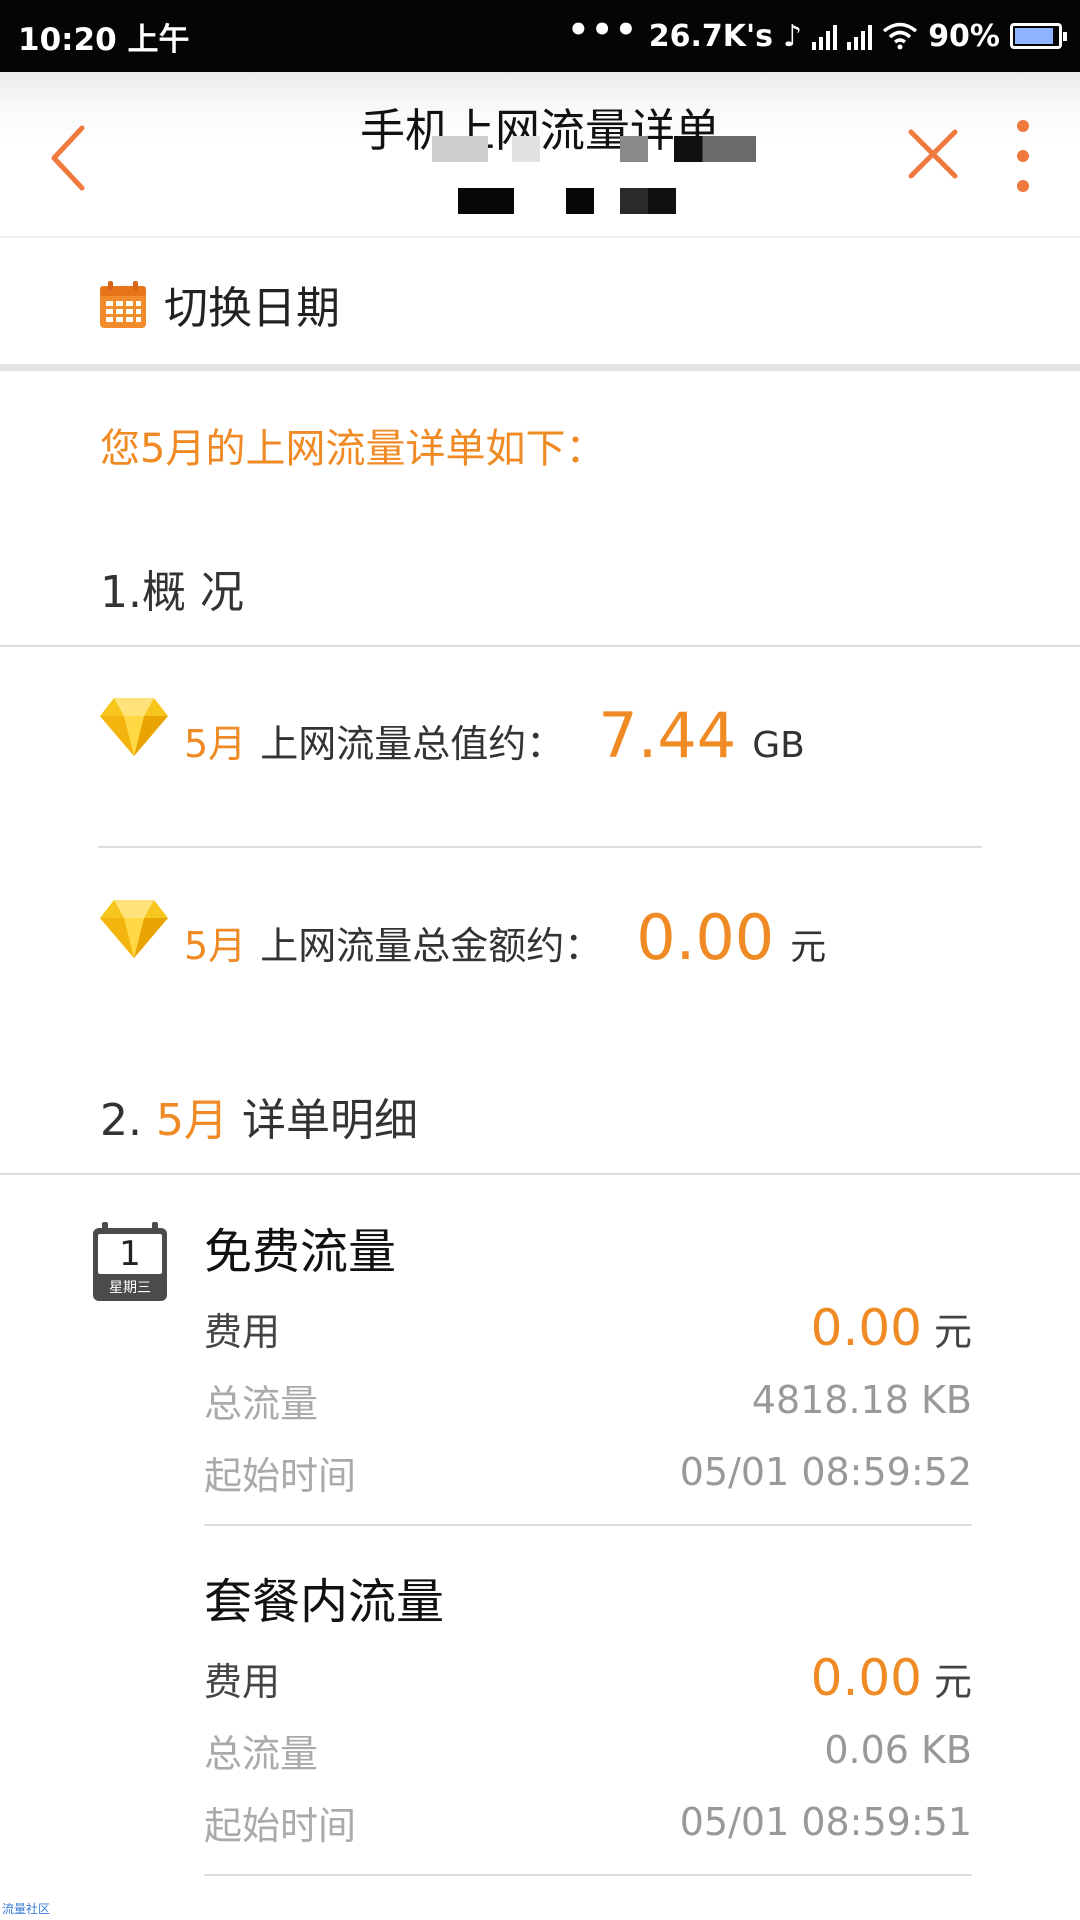 The height and width of the screenshot is (1920, 1080). What do you see at coordinates (588, 1822) in the screenshot?
I see `start-time-row: 起始时间 05/01 08:59:51` at bounding box center [588, 1822].